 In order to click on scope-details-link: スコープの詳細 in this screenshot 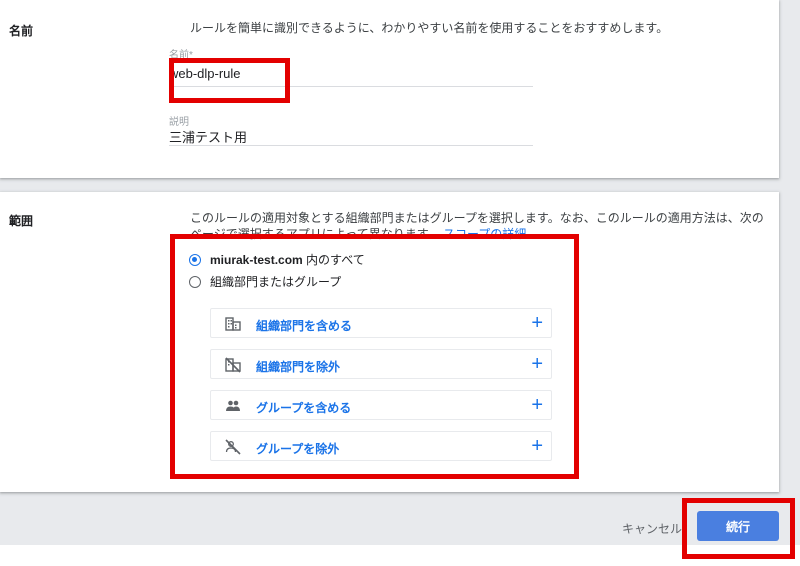, I will do `click(484, 234)`.